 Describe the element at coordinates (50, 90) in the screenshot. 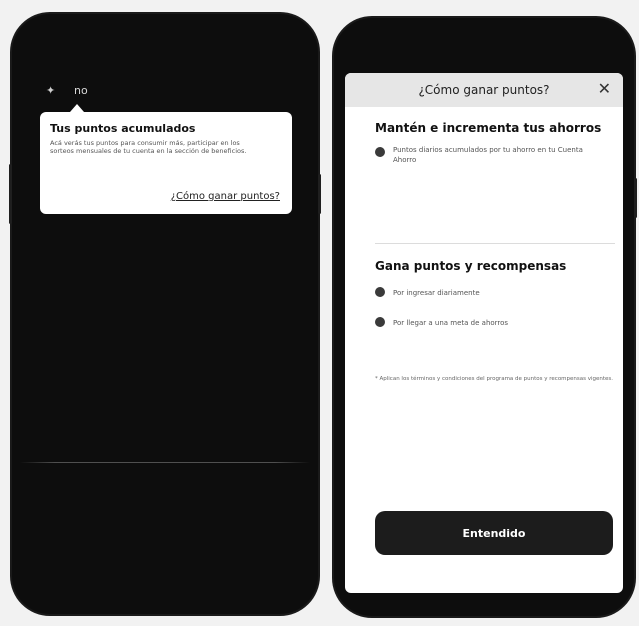

I see `back-icon: ✦` at that location.